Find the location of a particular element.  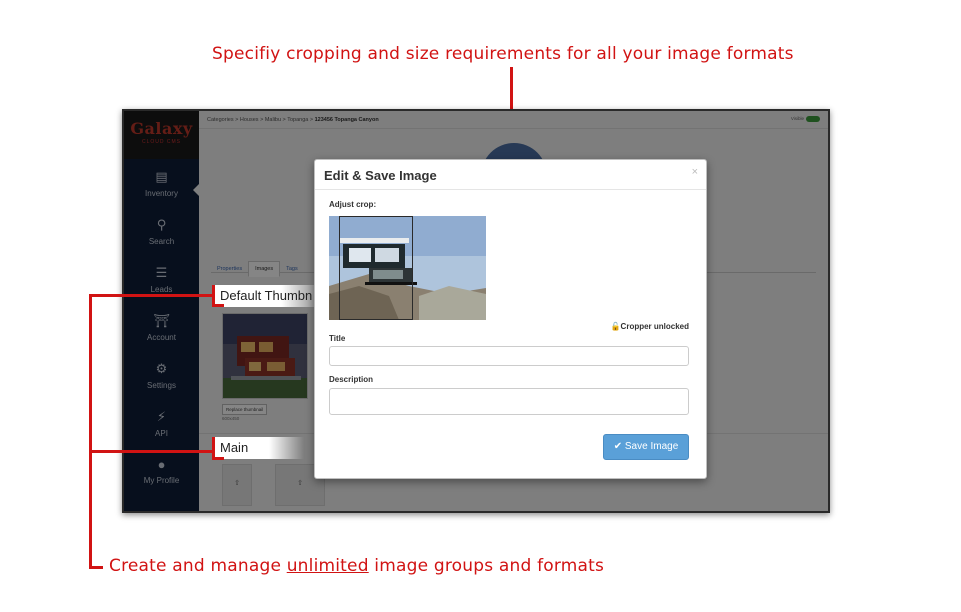

close-icon: × is located at coordinates (695, 172).